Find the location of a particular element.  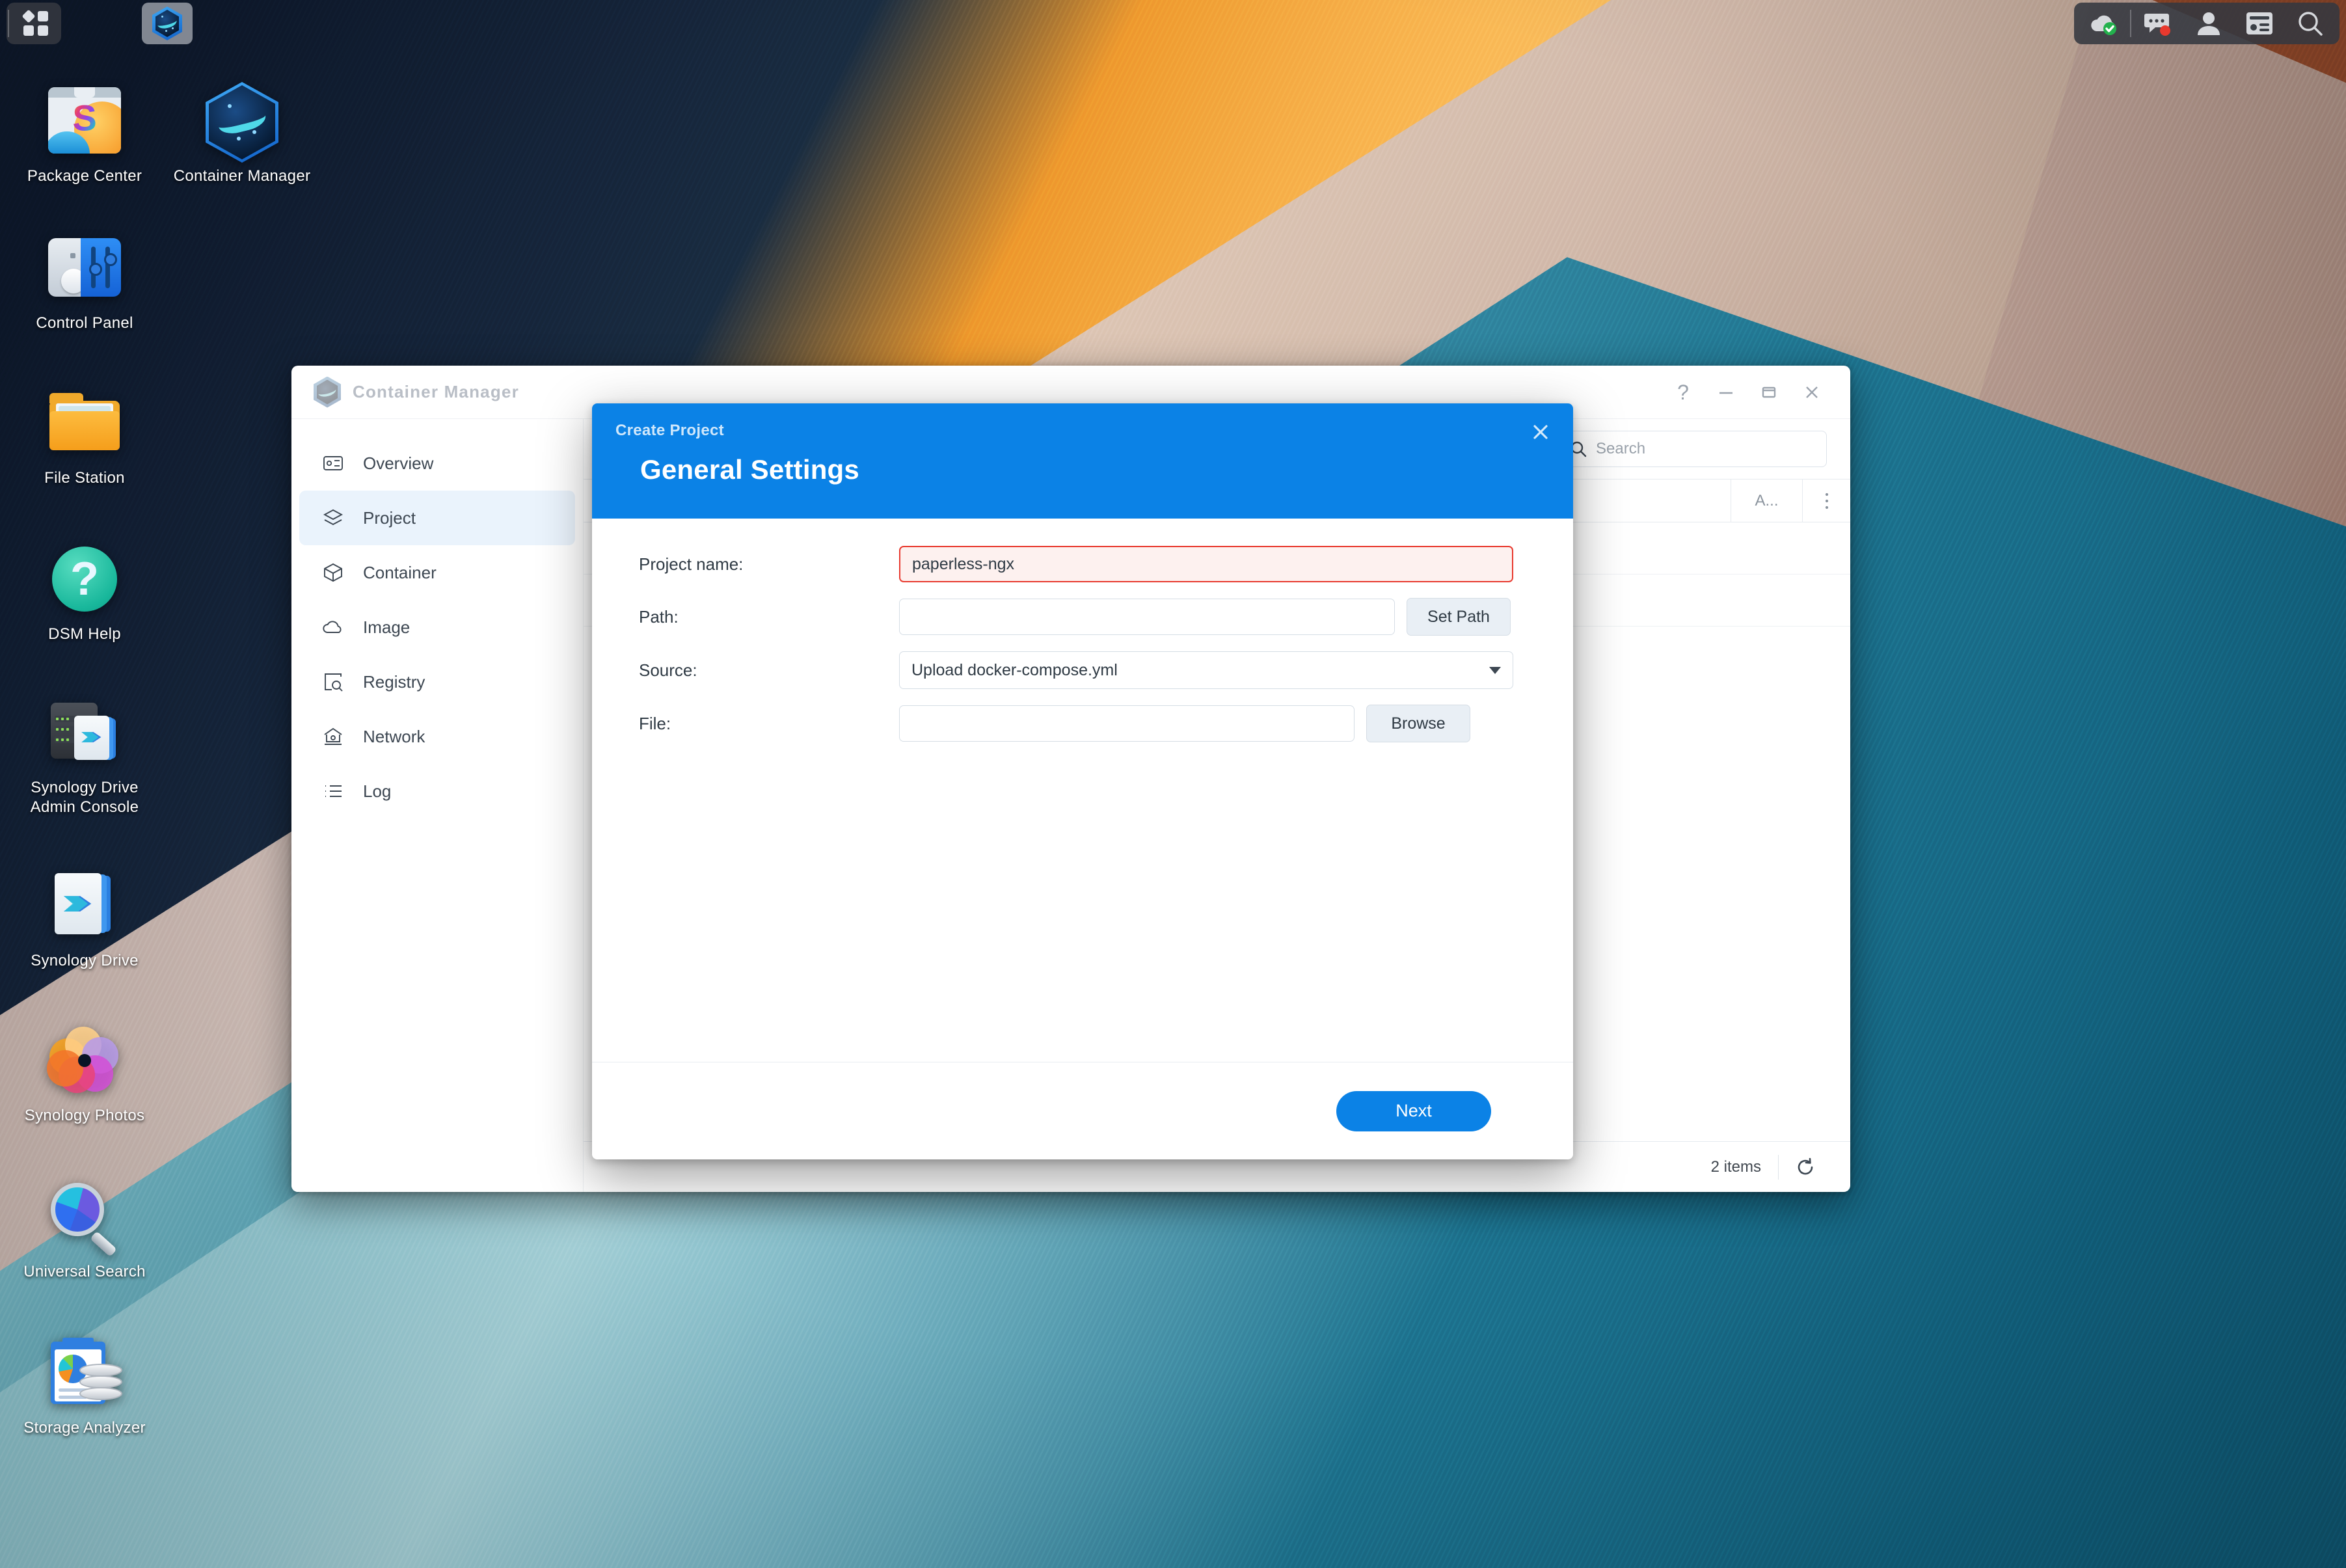

user-account-icon is located at coordinates (2208, 23).